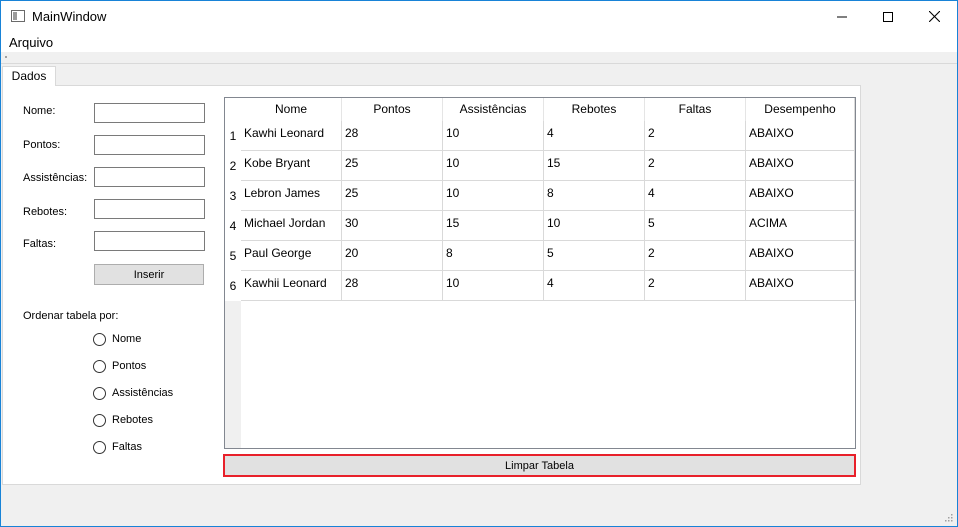  Describe the element at coordinates (42, 145) in the screenshot. I see `pontos-label: Pontos:` at that location.